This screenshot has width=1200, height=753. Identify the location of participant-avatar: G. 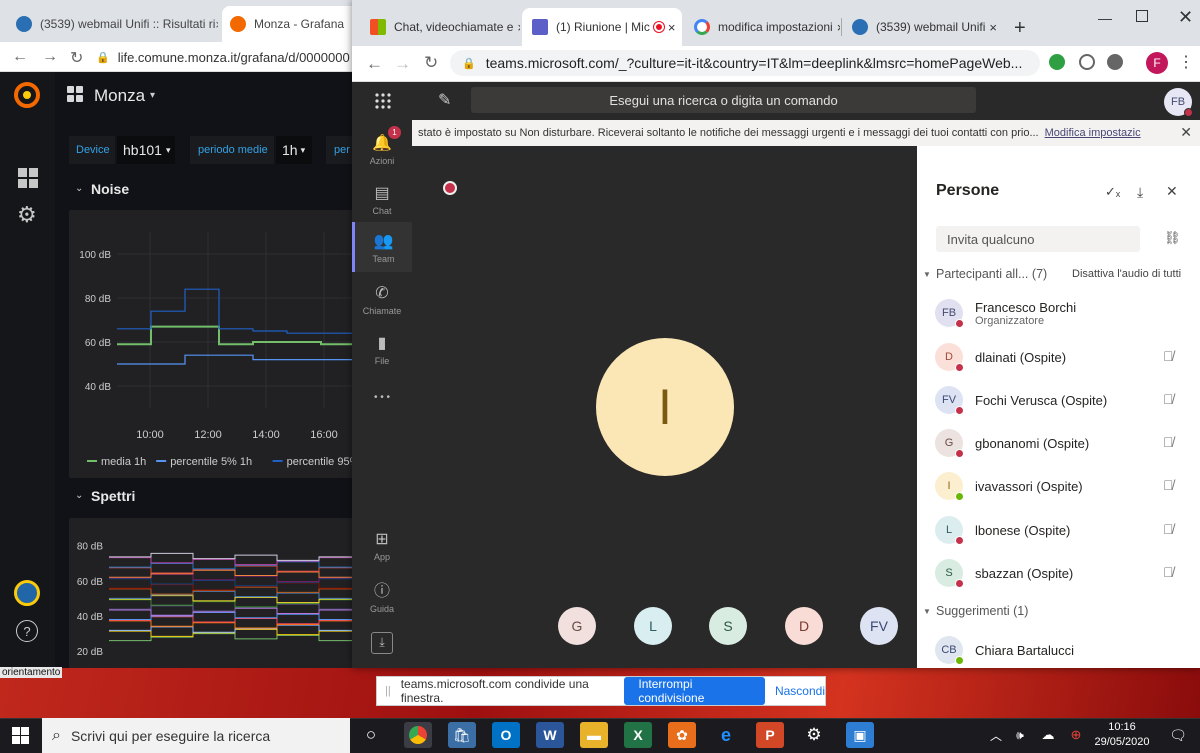
(577, 626).